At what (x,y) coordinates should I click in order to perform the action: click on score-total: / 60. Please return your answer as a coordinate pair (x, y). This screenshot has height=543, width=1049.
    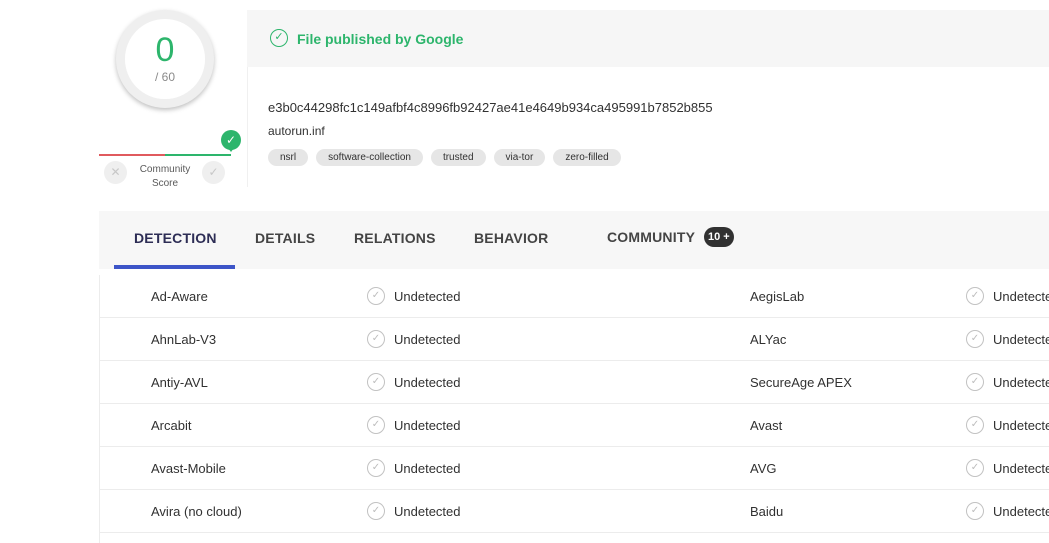
    Looking at the image, I should click on (164, 77).